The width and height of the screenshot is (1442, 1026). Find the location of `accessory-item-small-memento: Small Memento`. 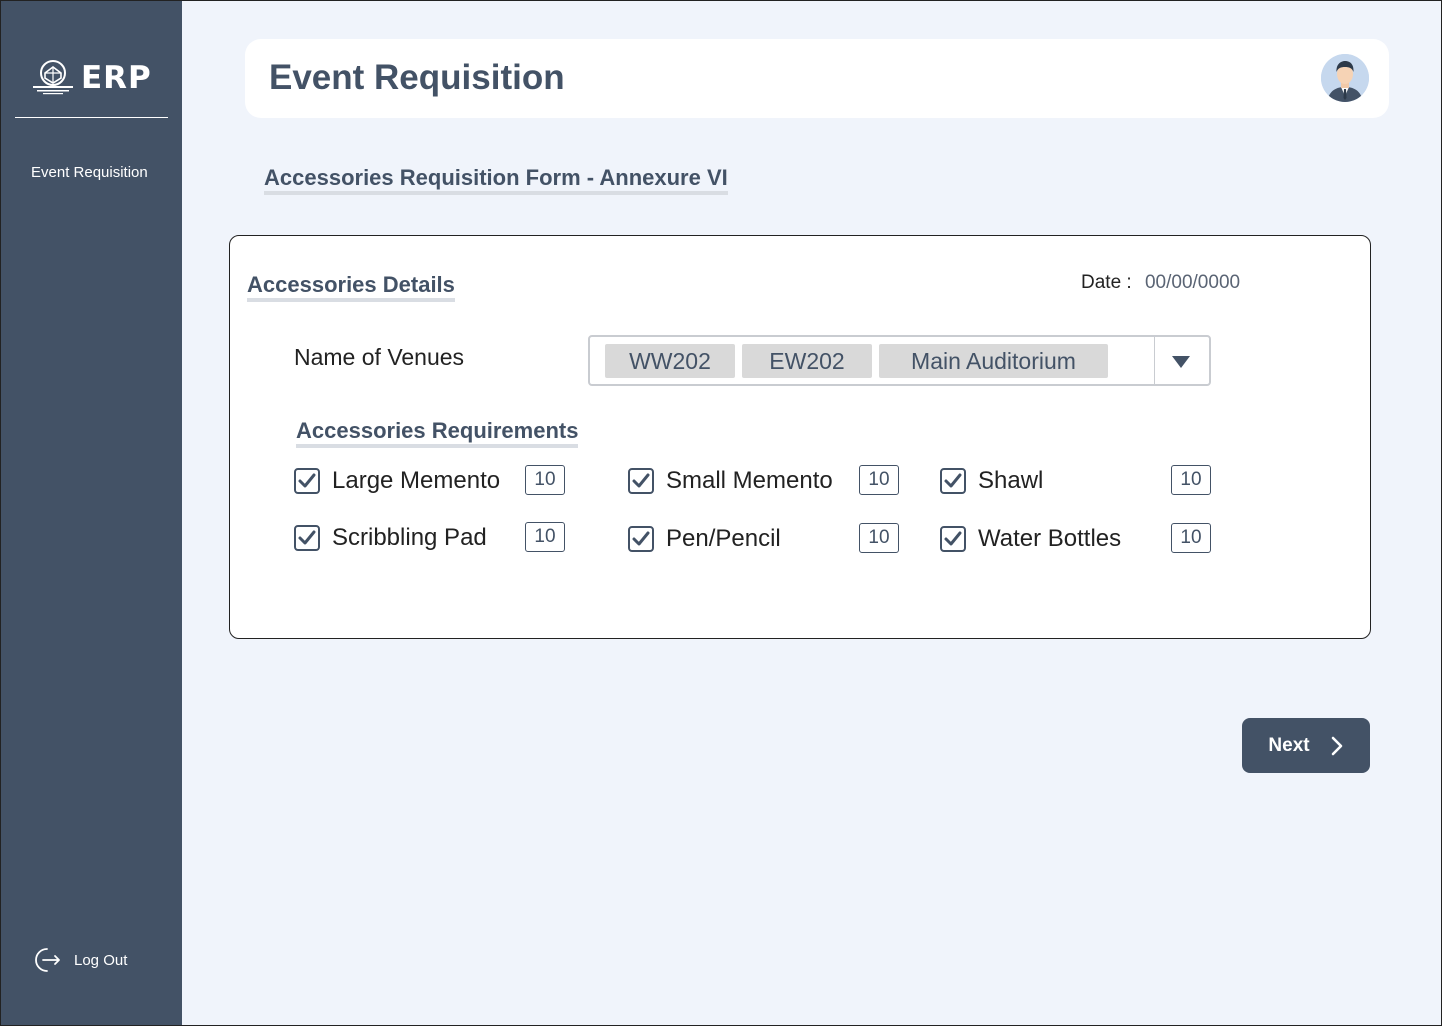

accessory-item-small-memento: Small Memento is located at coordinates (730, 481).